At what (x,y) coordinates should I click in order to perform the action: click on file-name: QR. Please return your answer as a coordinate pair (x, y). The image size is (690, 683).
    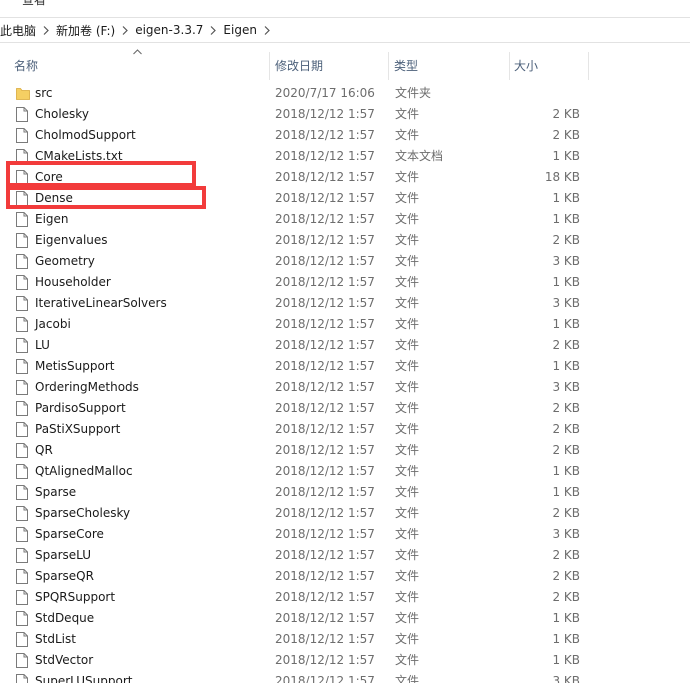
    Looking at the image, I should click on (44, 450).